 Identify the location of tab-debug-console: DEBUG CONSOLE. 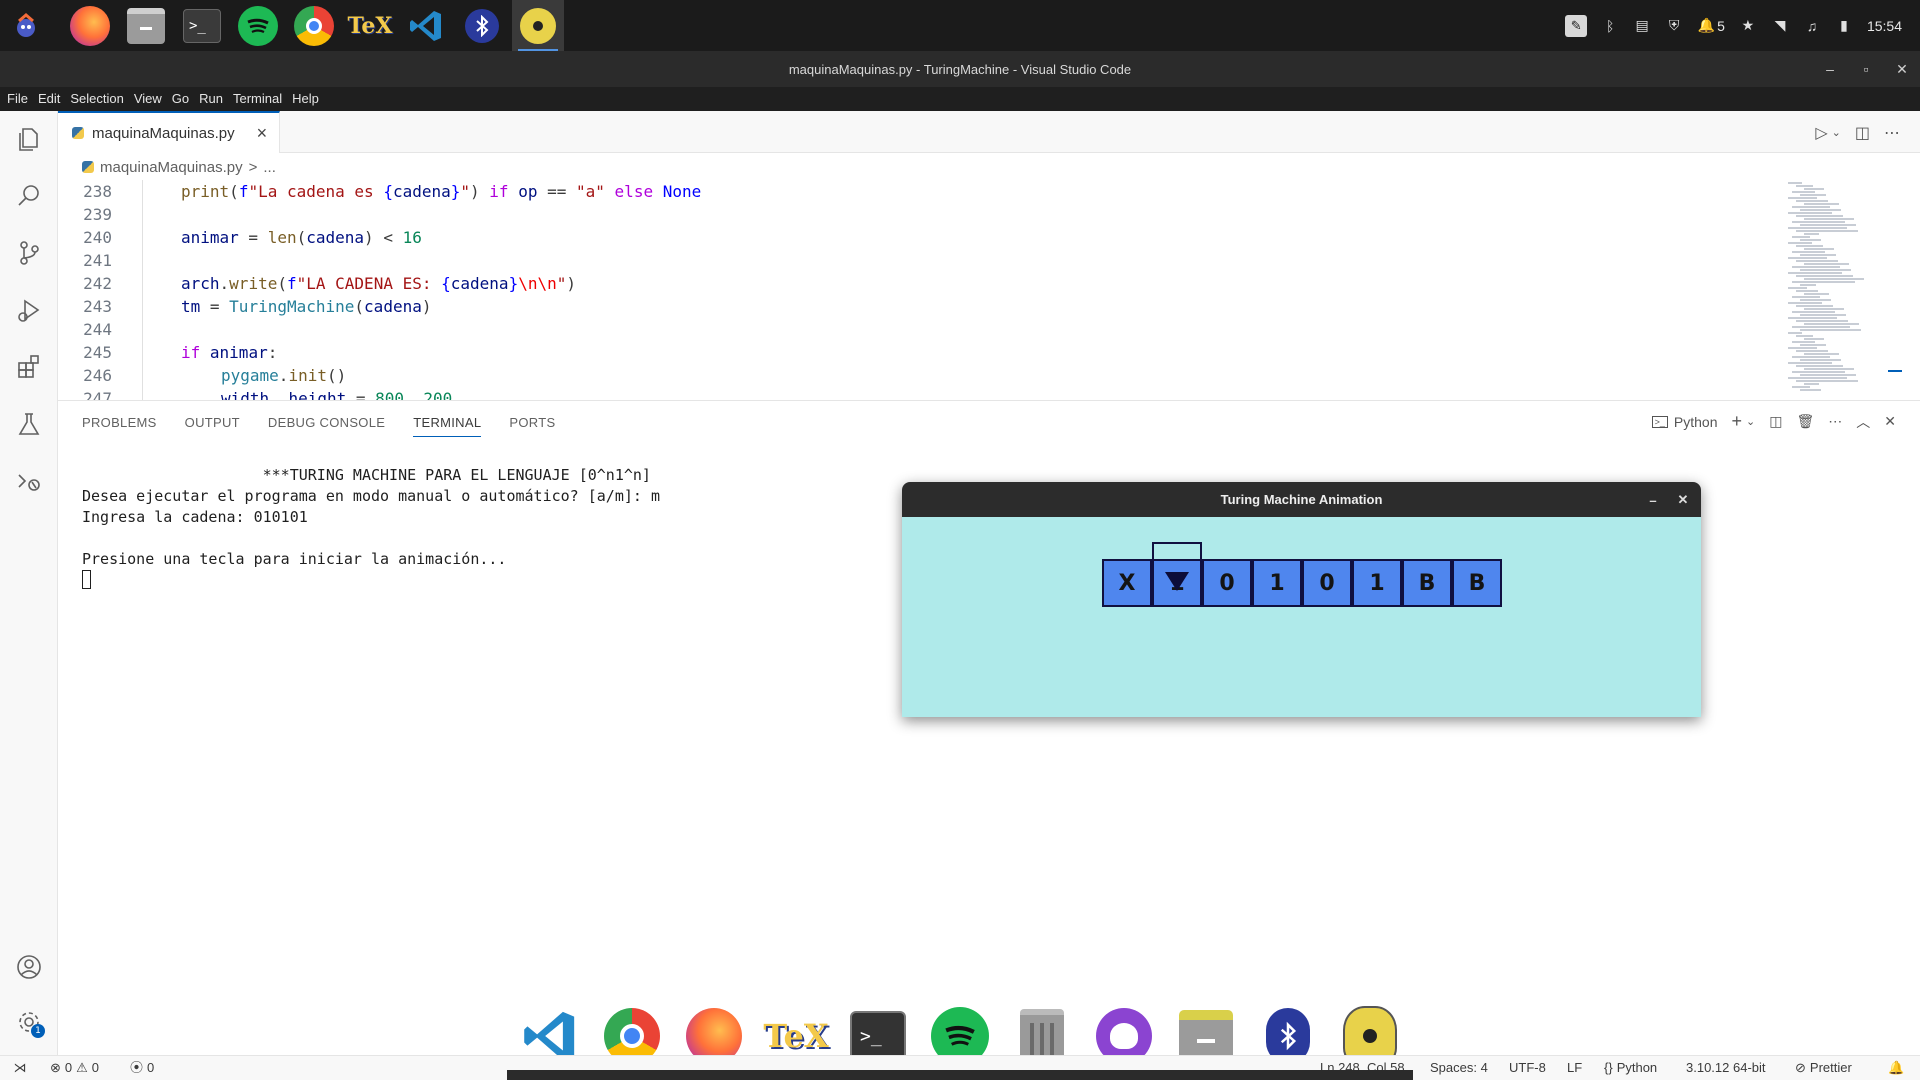
(326, 426).